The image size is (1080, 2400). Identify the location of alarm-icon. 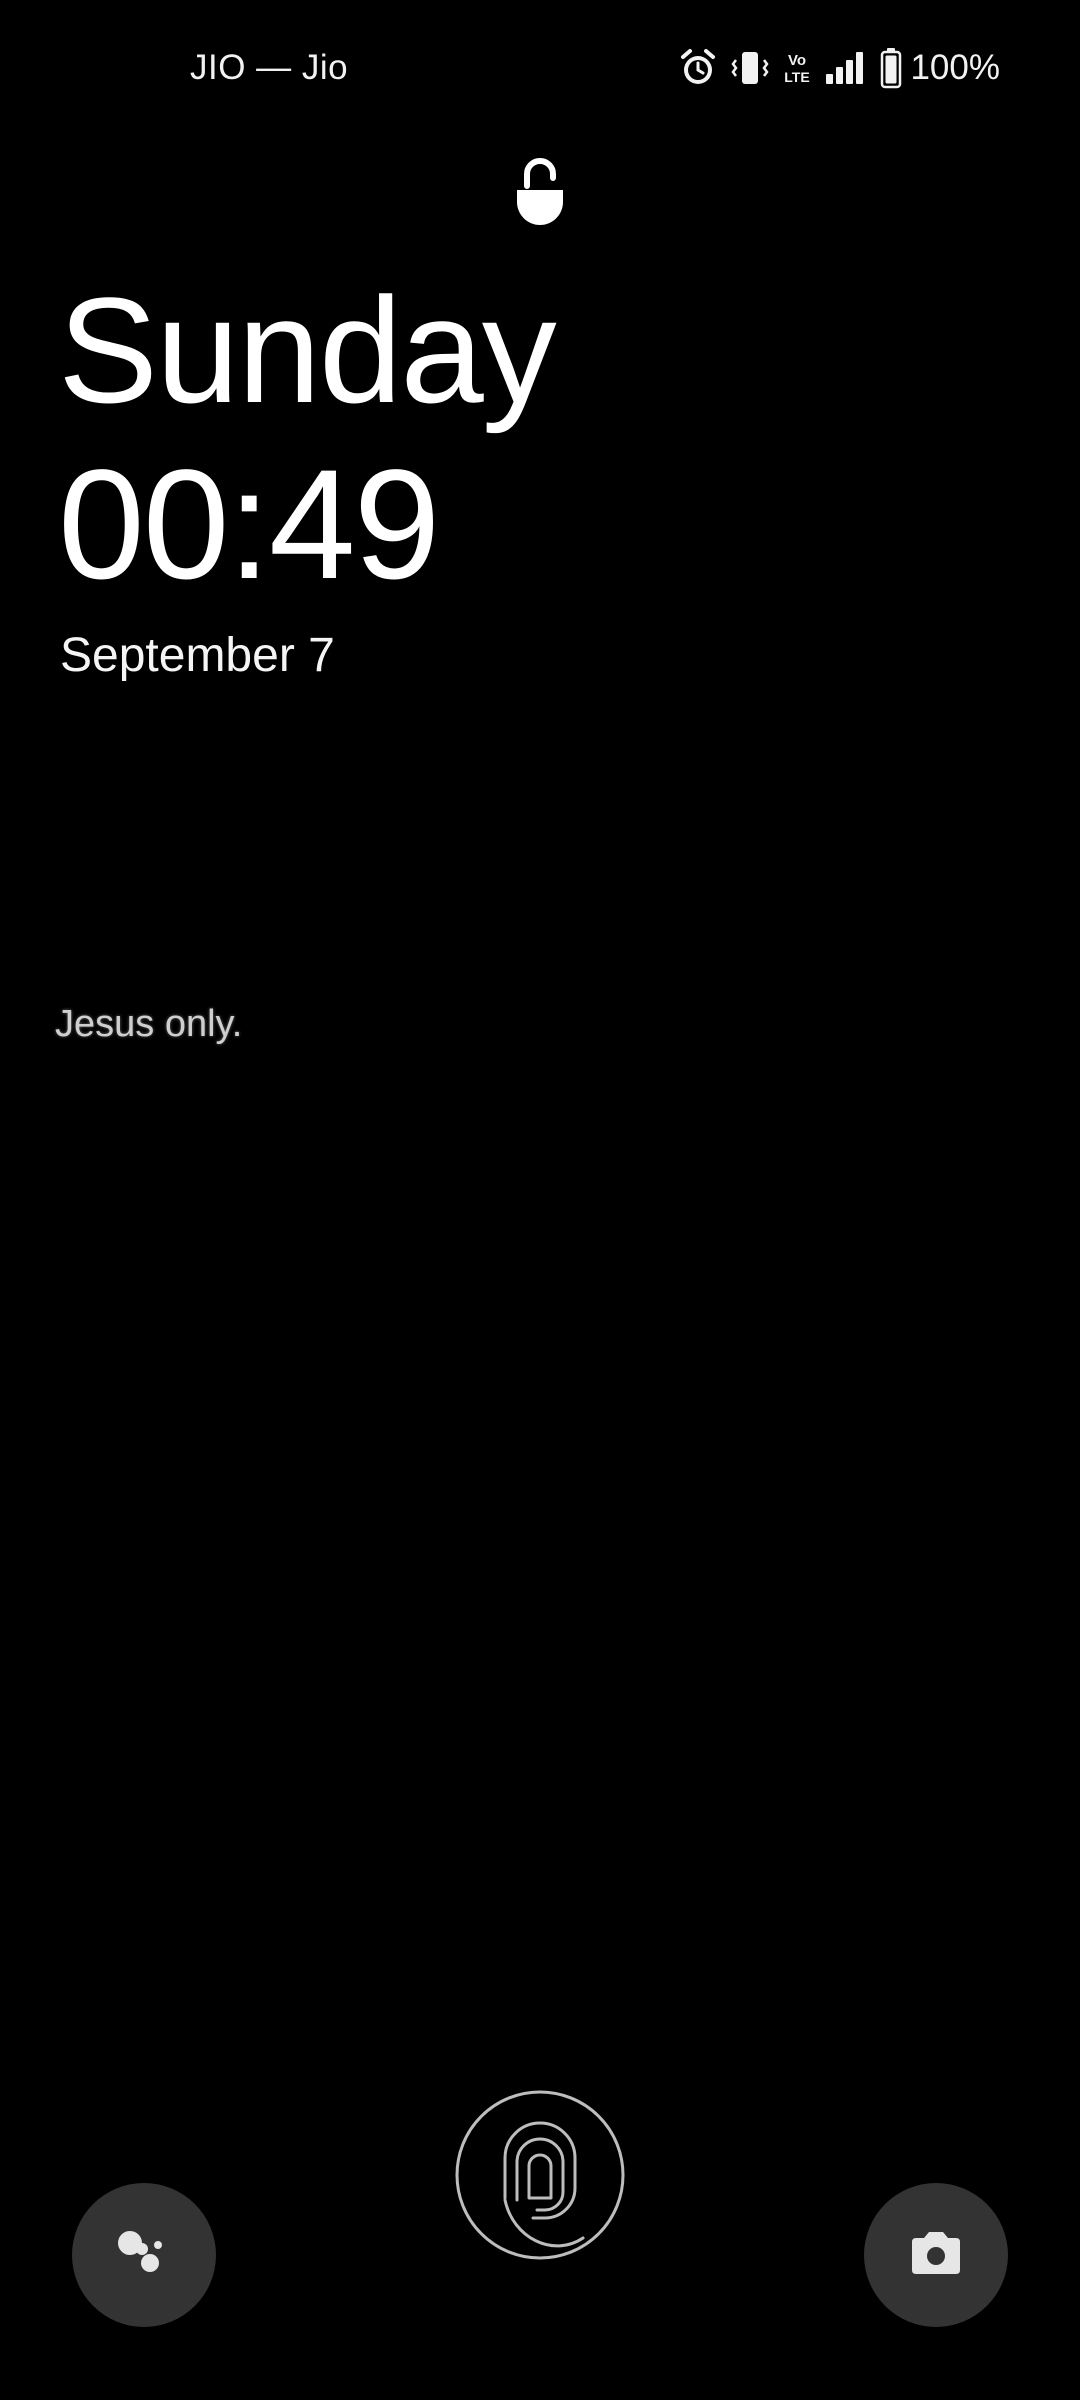
(698, 68).